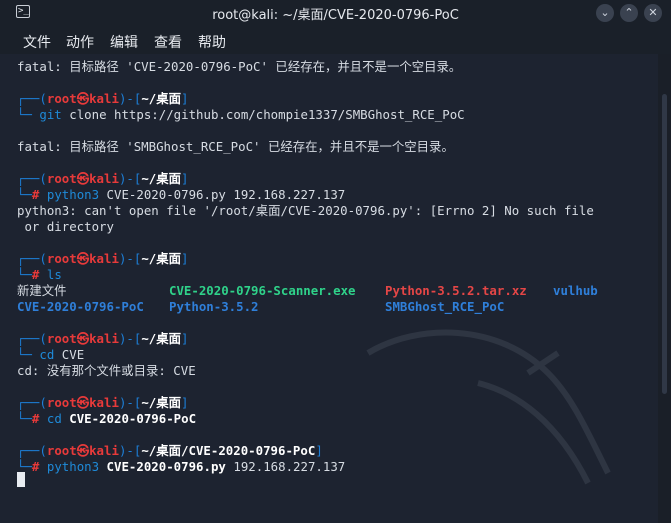 Image resolution: width=671 pixels, height=523 pixels. Describe the element at coordinates (653, 13) in the screenshot. I see `close-icon: ✕` at that location.